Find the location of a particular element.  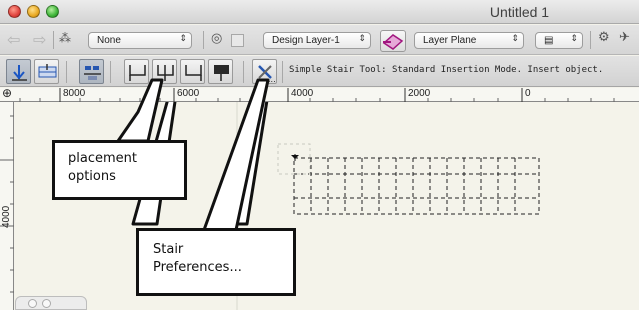

placement-center-icon is located at coordinates (165, 73).